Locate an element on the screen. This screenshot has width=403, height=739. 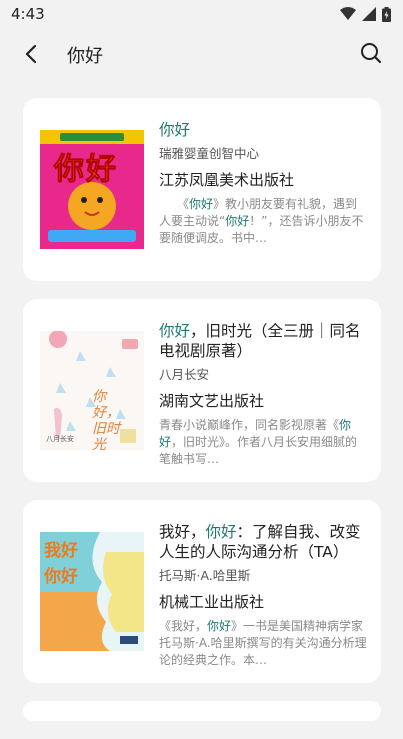
book-title: 你好 is located at coordinates (263, 130).